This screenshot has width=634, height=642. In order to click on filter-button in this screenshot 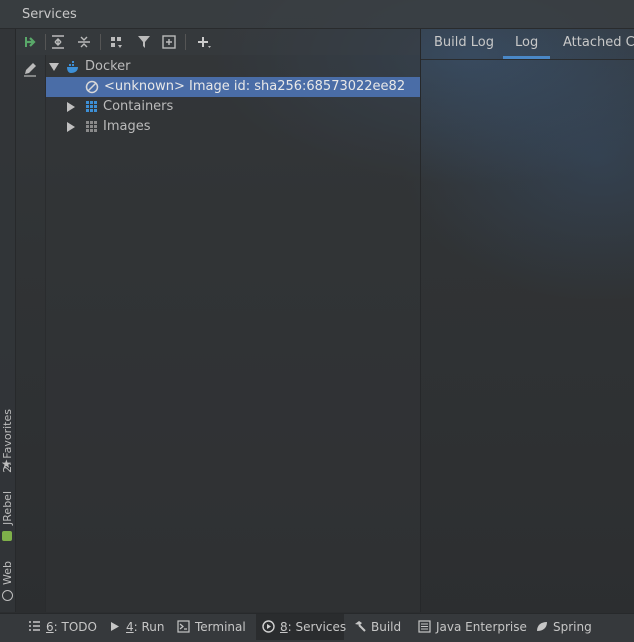, I will do `click(144, 42)`.